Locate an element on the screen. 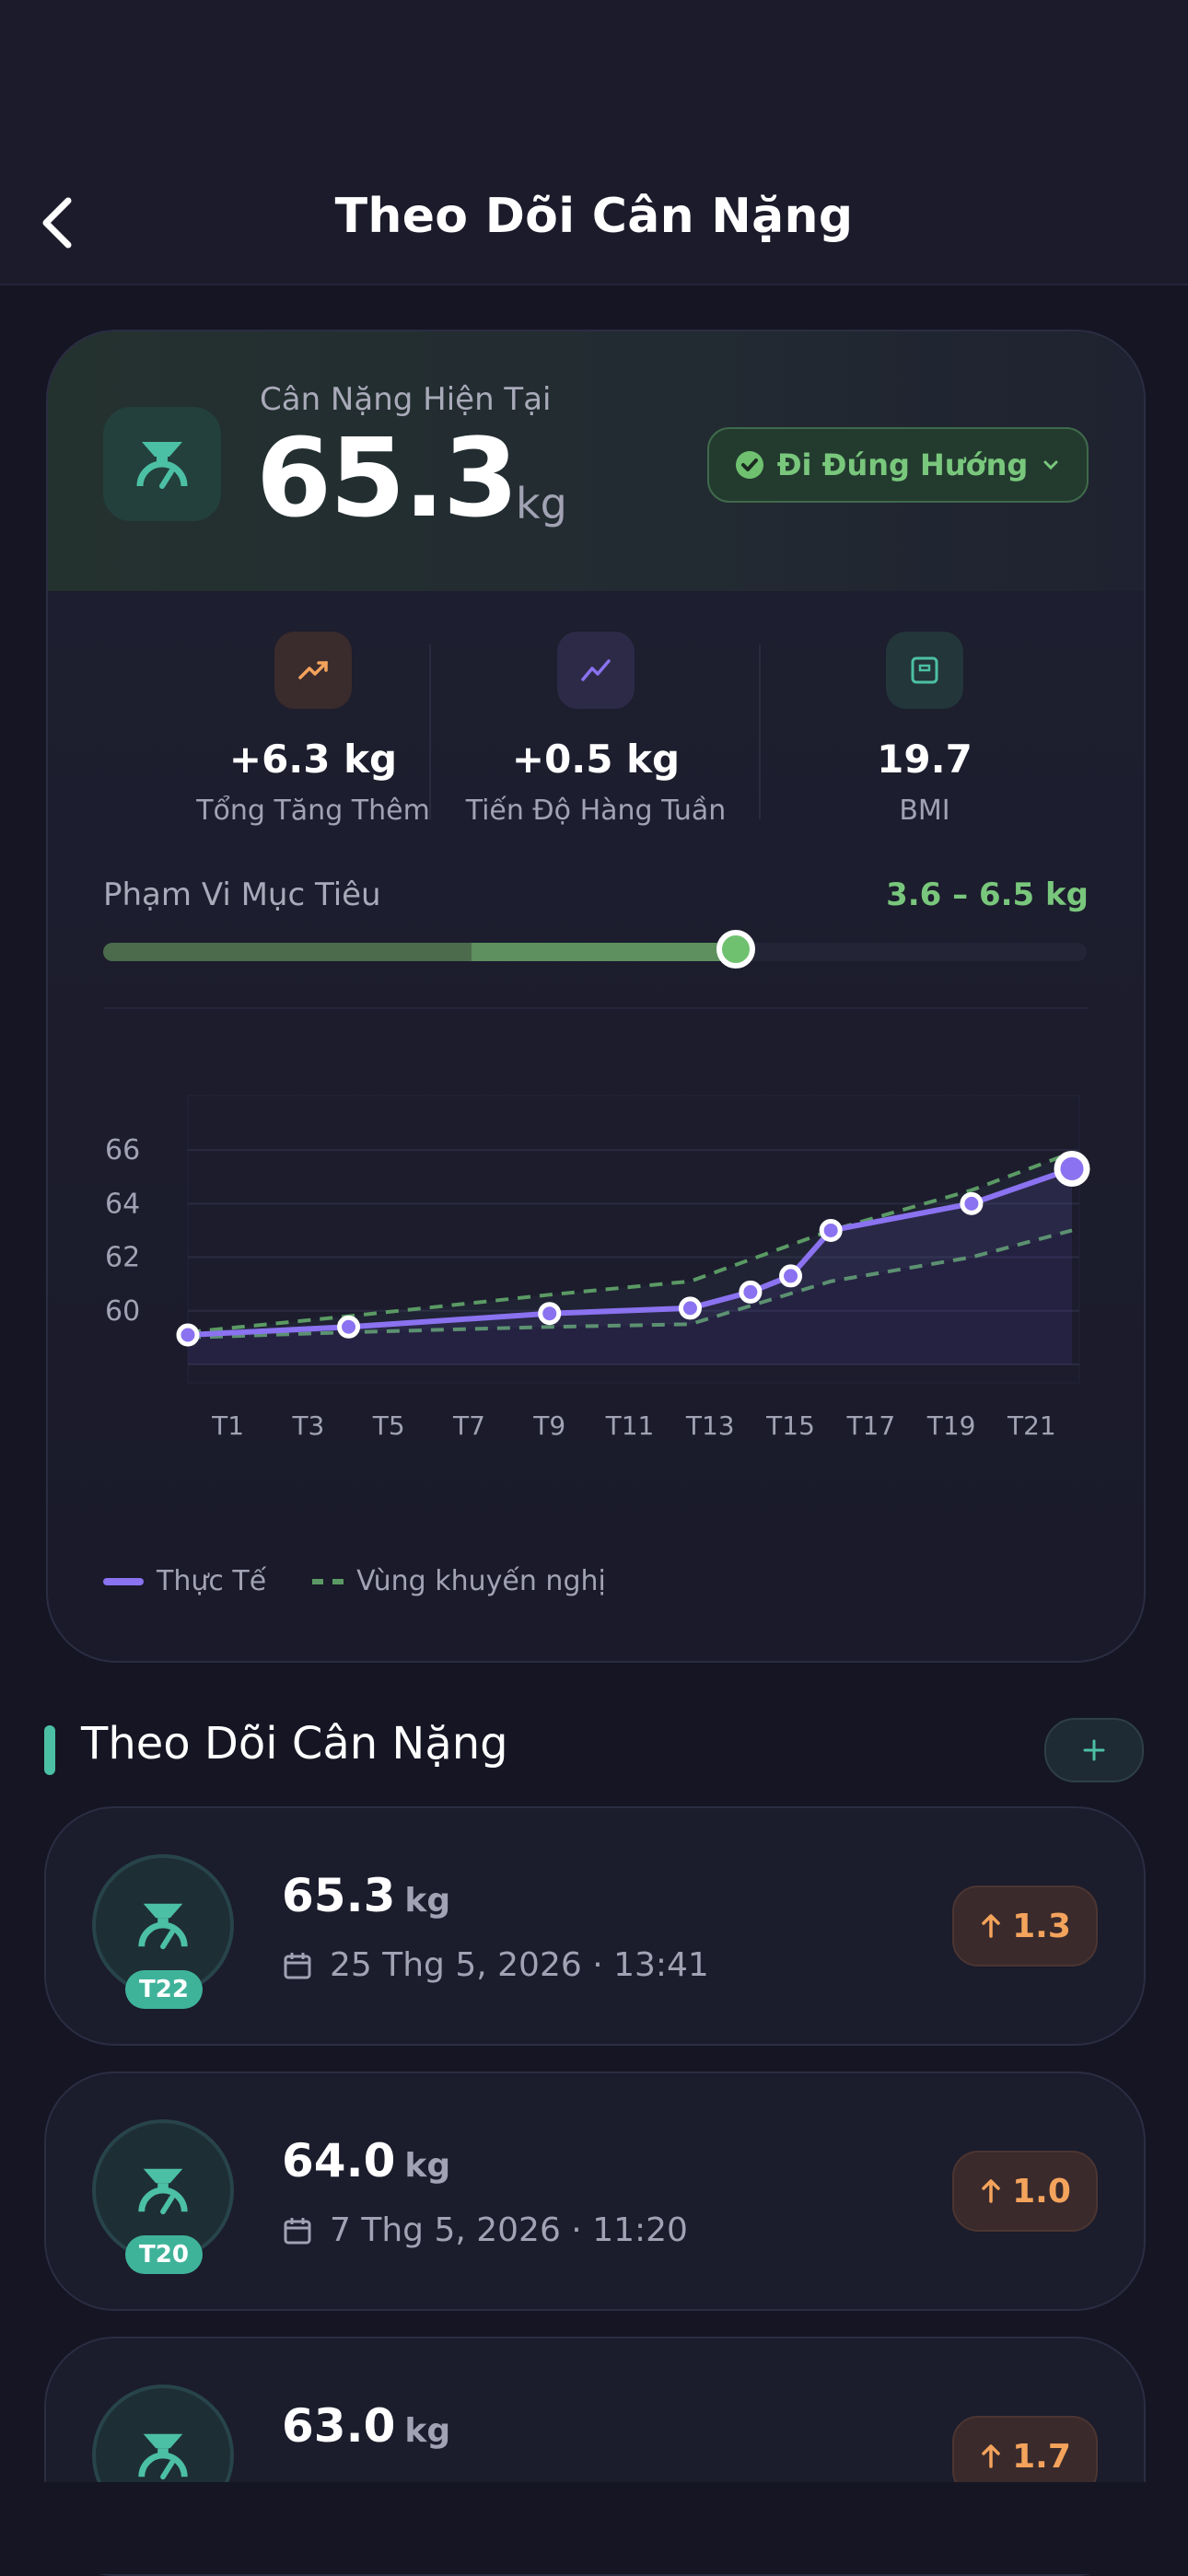 The width and height of the screenshot is (1188, 2576). entry-weight: 63.0 kg is located at coordinates (366, 2426).